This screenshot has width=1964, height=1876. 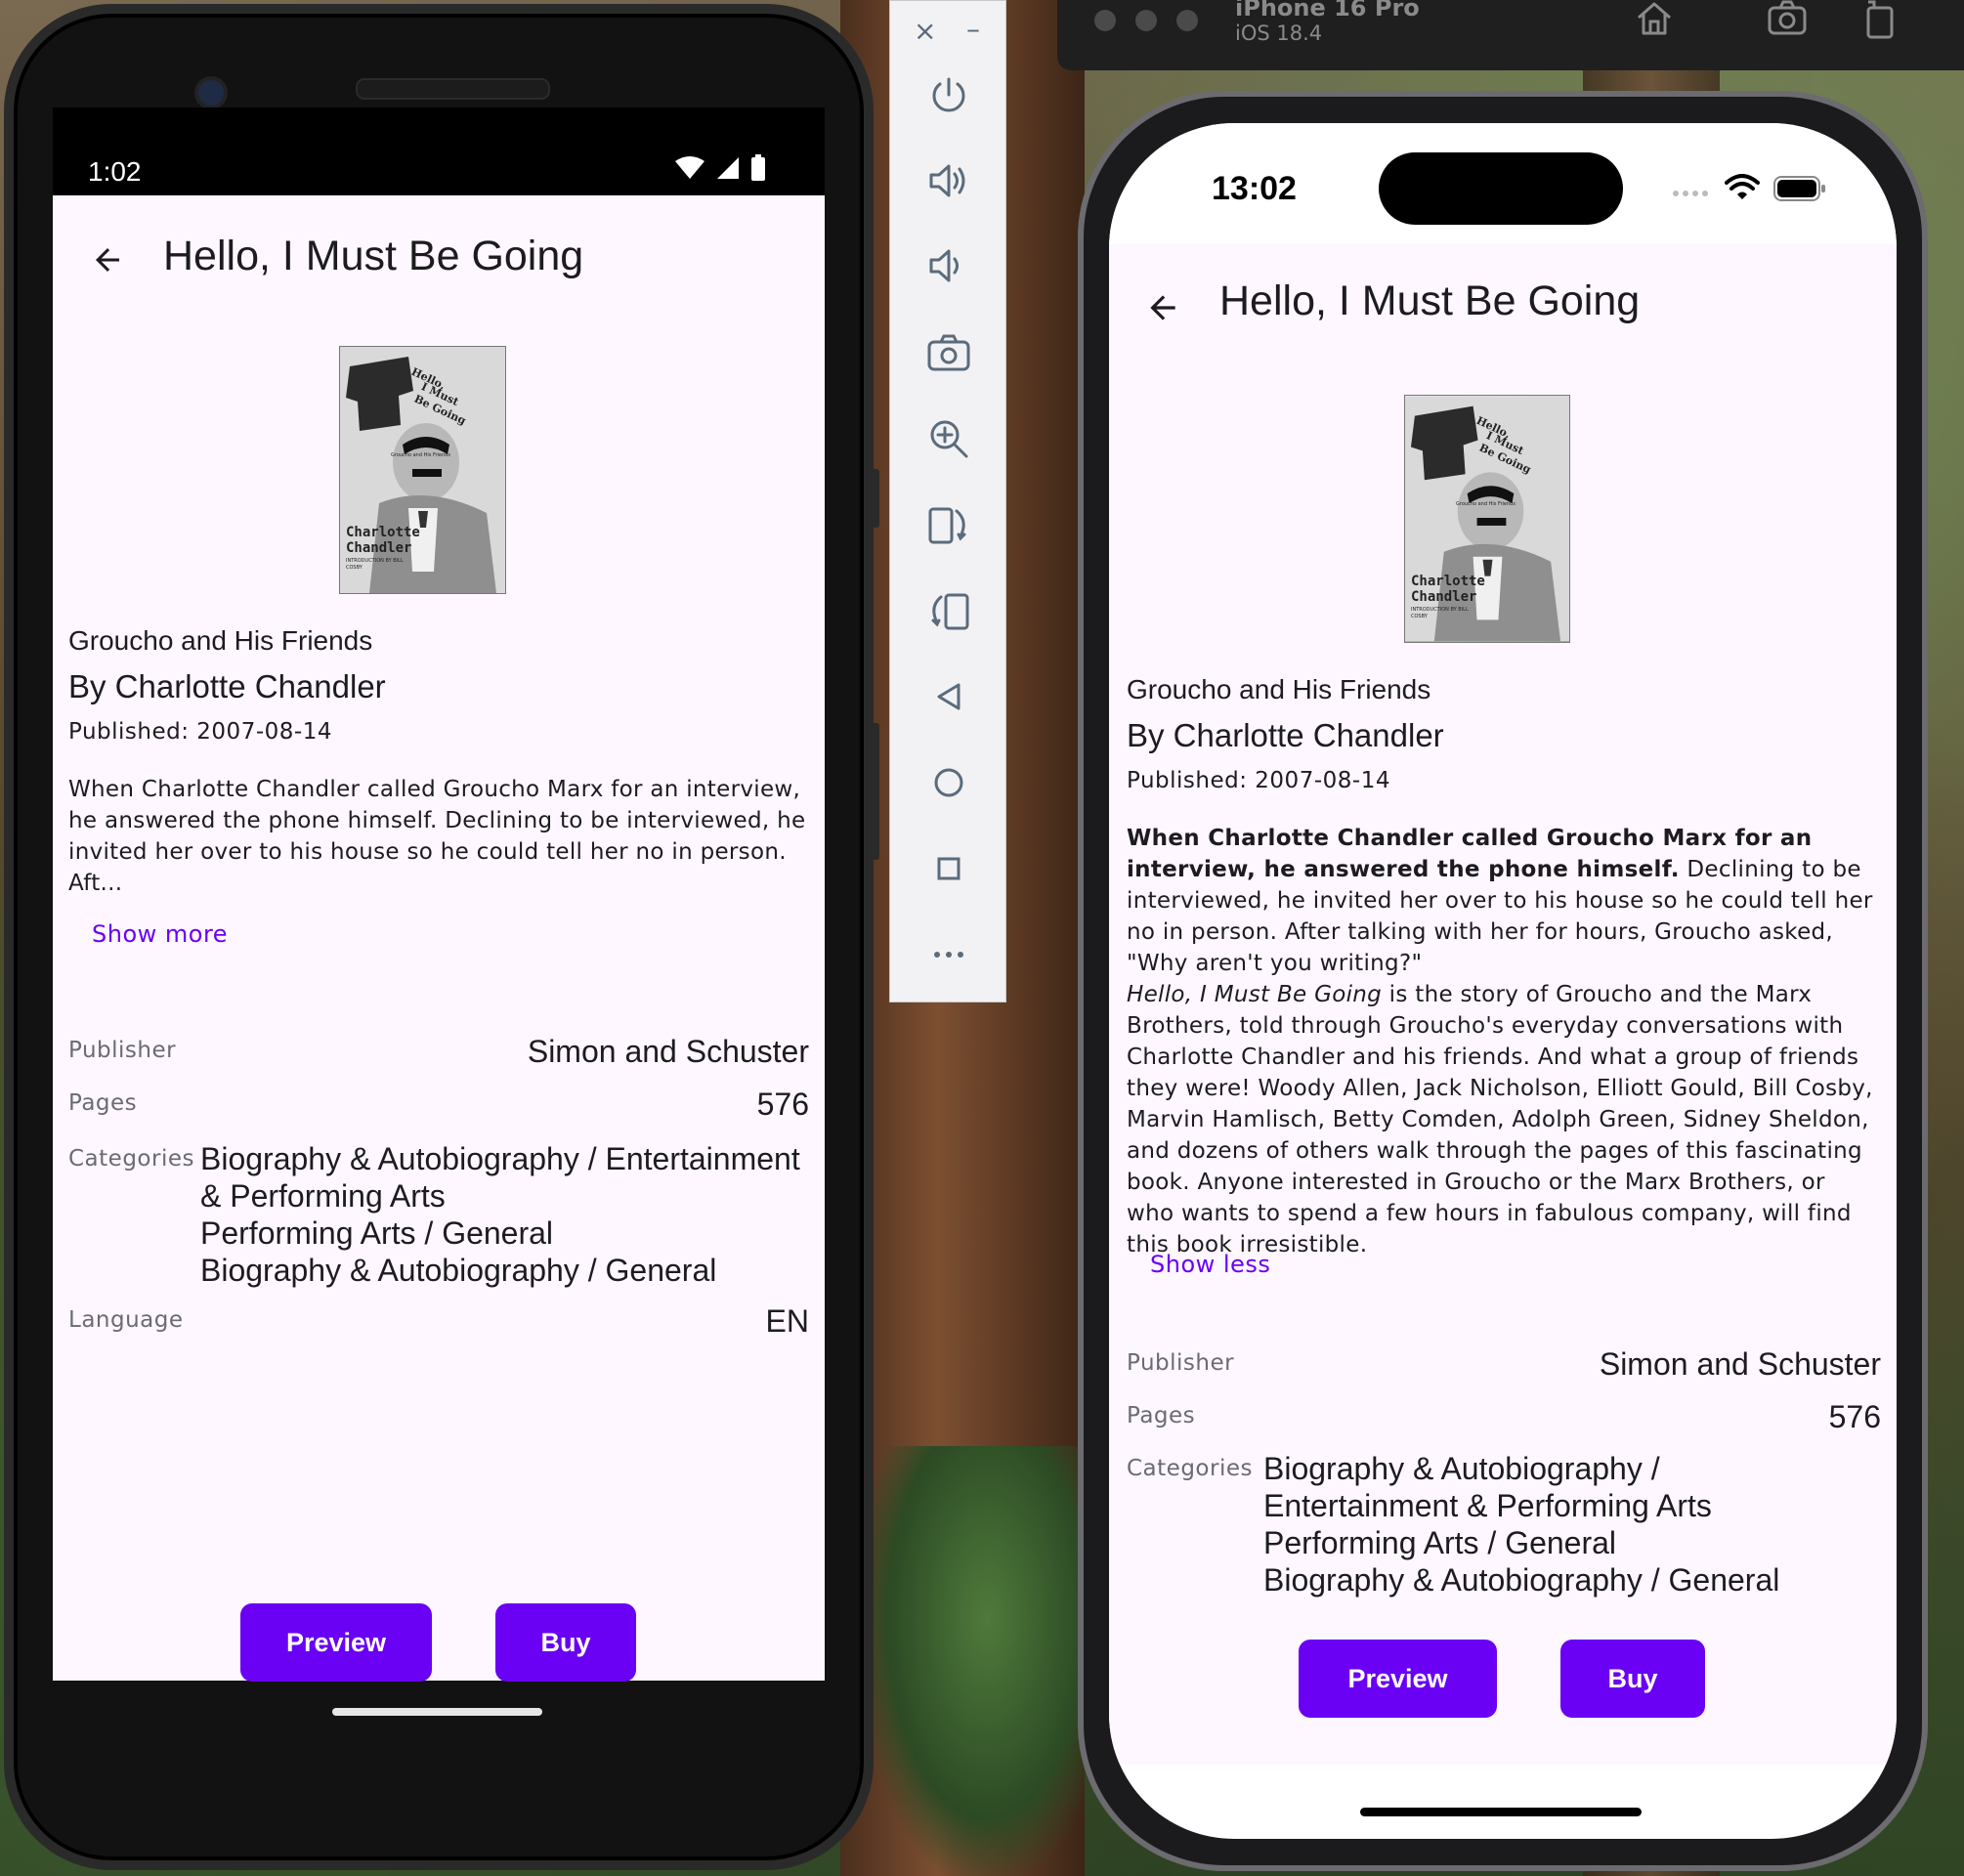 I want to click on dynamic-island, so click(x=1501, y=188).